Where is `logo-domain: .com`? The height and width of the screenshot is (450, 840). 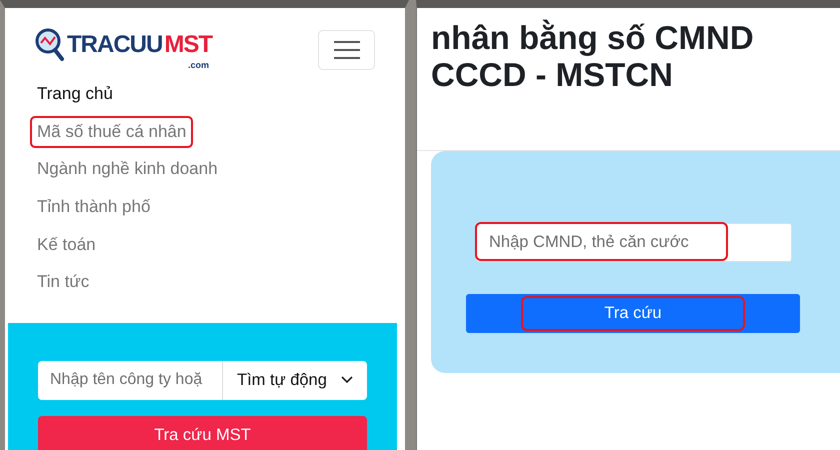
logo-domain: .com is located at coordinates (199, 65).